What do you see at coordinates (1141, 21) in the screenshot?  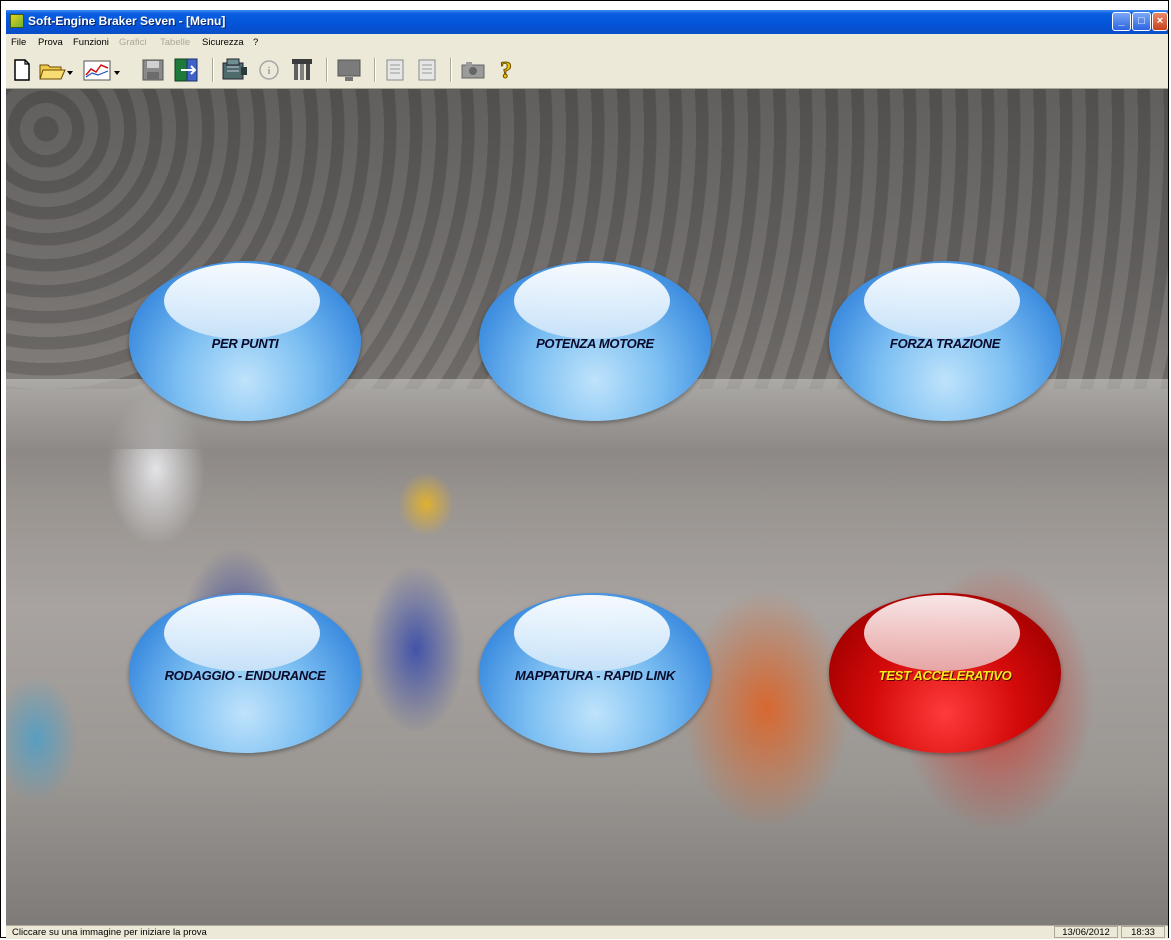 I see `maximize-button: □` at bounding box center [1141, 21].